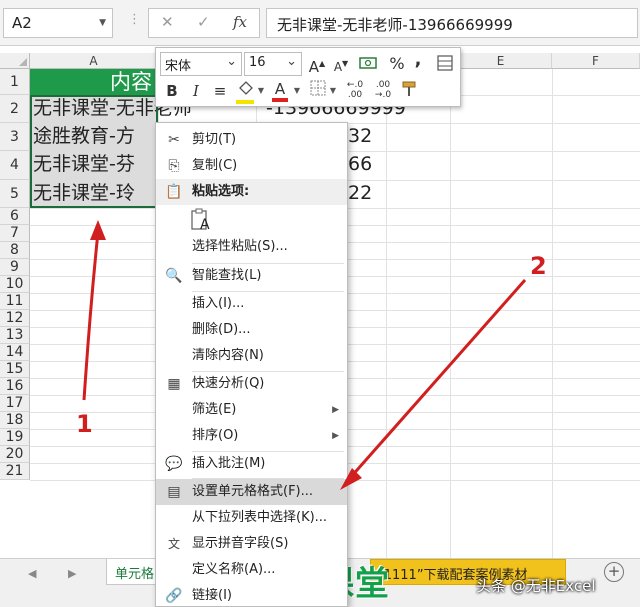 The width and height of the screenshot is (640, 607). What do you see at coordinates (196, 91) in the screenshot?
I see `italic-button: I` at bounding box center [196, 91].